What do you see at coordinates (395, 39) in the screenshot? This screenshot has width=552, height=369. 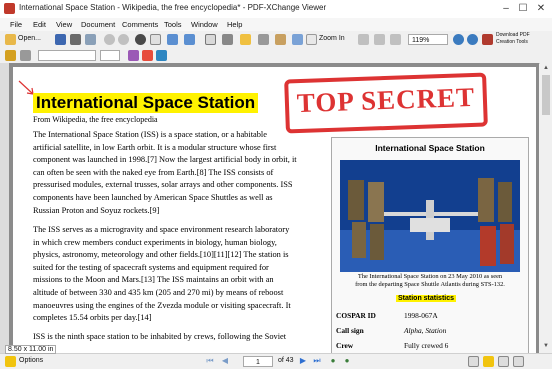 I see `fit-width-icon` at bounding box center [395, 39].